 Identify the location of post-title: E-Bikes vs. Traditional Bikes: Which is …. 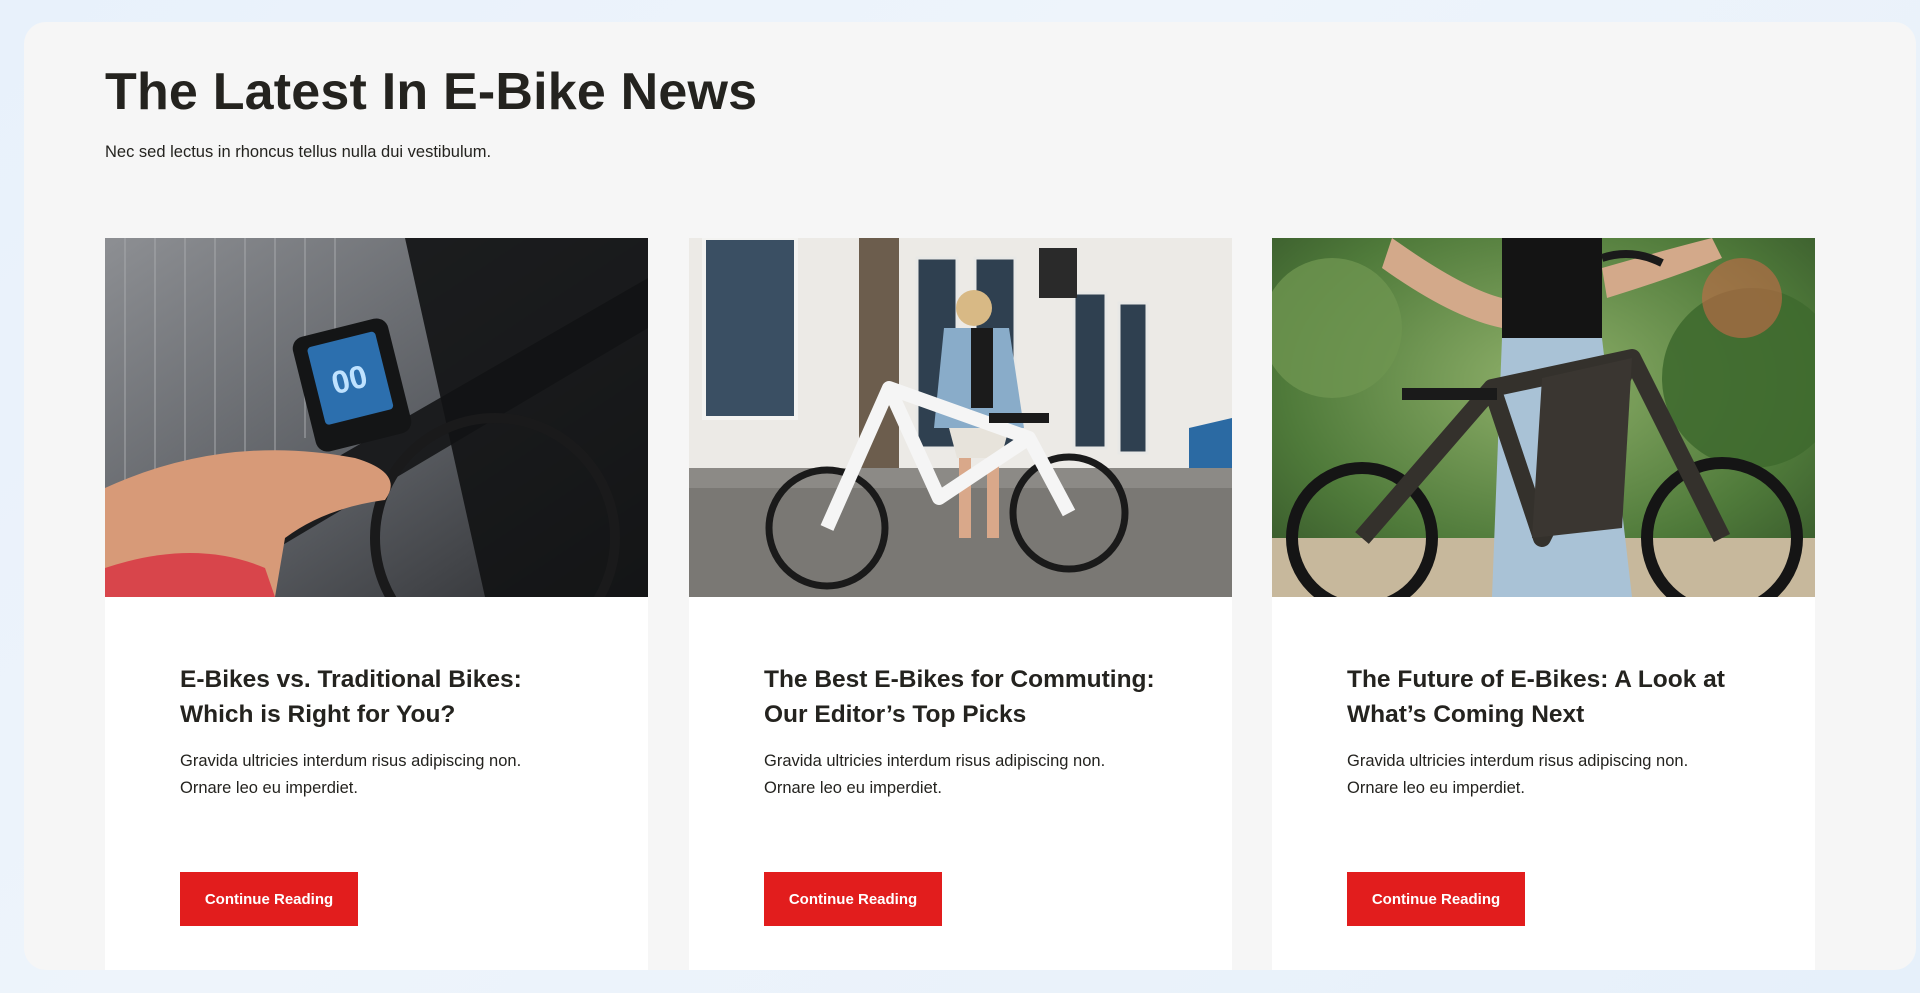
(390, 697).